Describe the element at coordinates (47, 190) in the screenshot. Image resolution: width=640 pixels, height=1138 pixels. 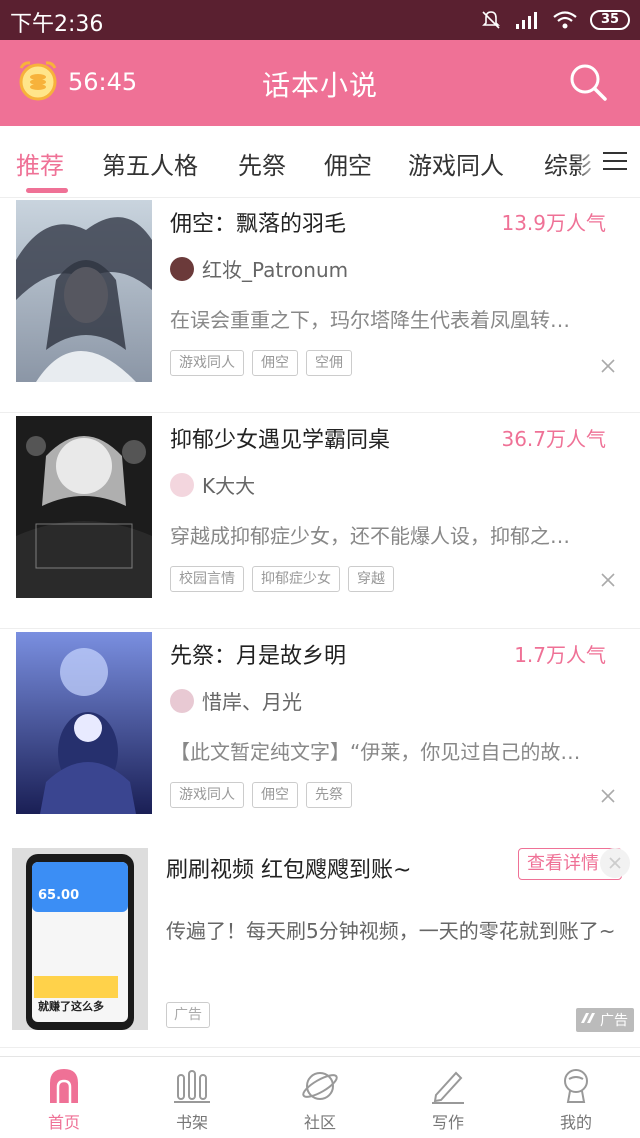
I see `active-tab-indicator` at that location.